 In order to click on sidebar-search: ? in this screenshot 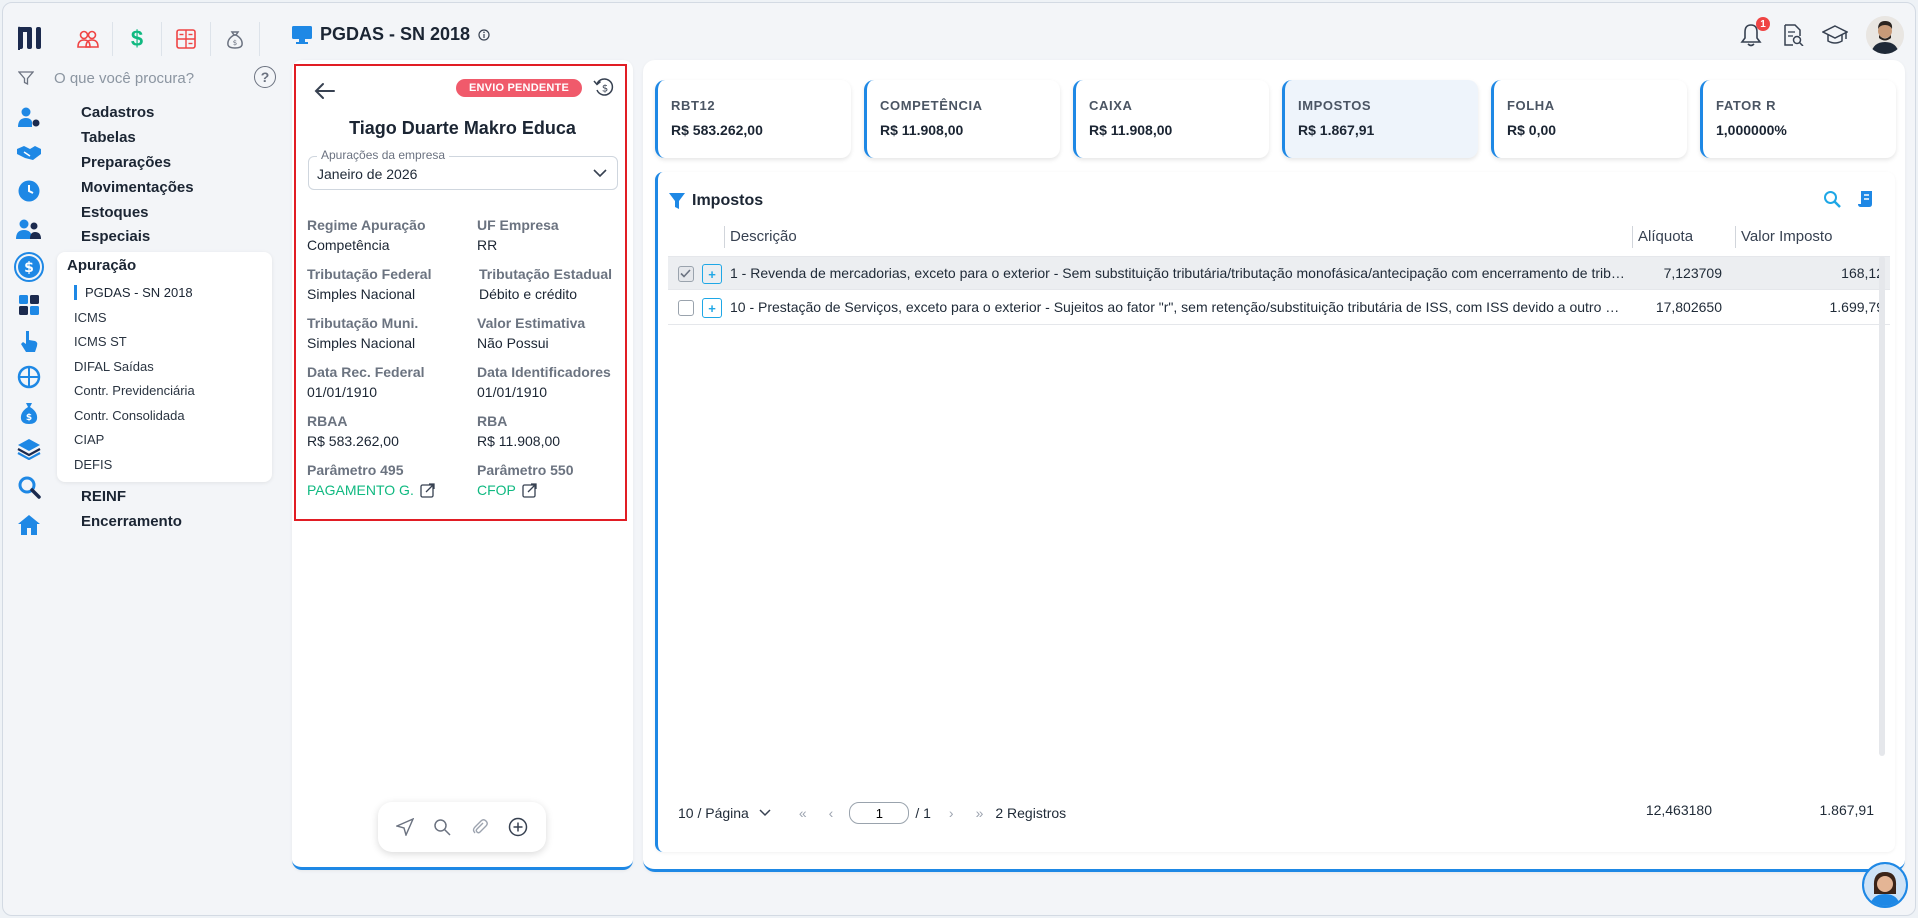, I will do `click(147, 78)`.